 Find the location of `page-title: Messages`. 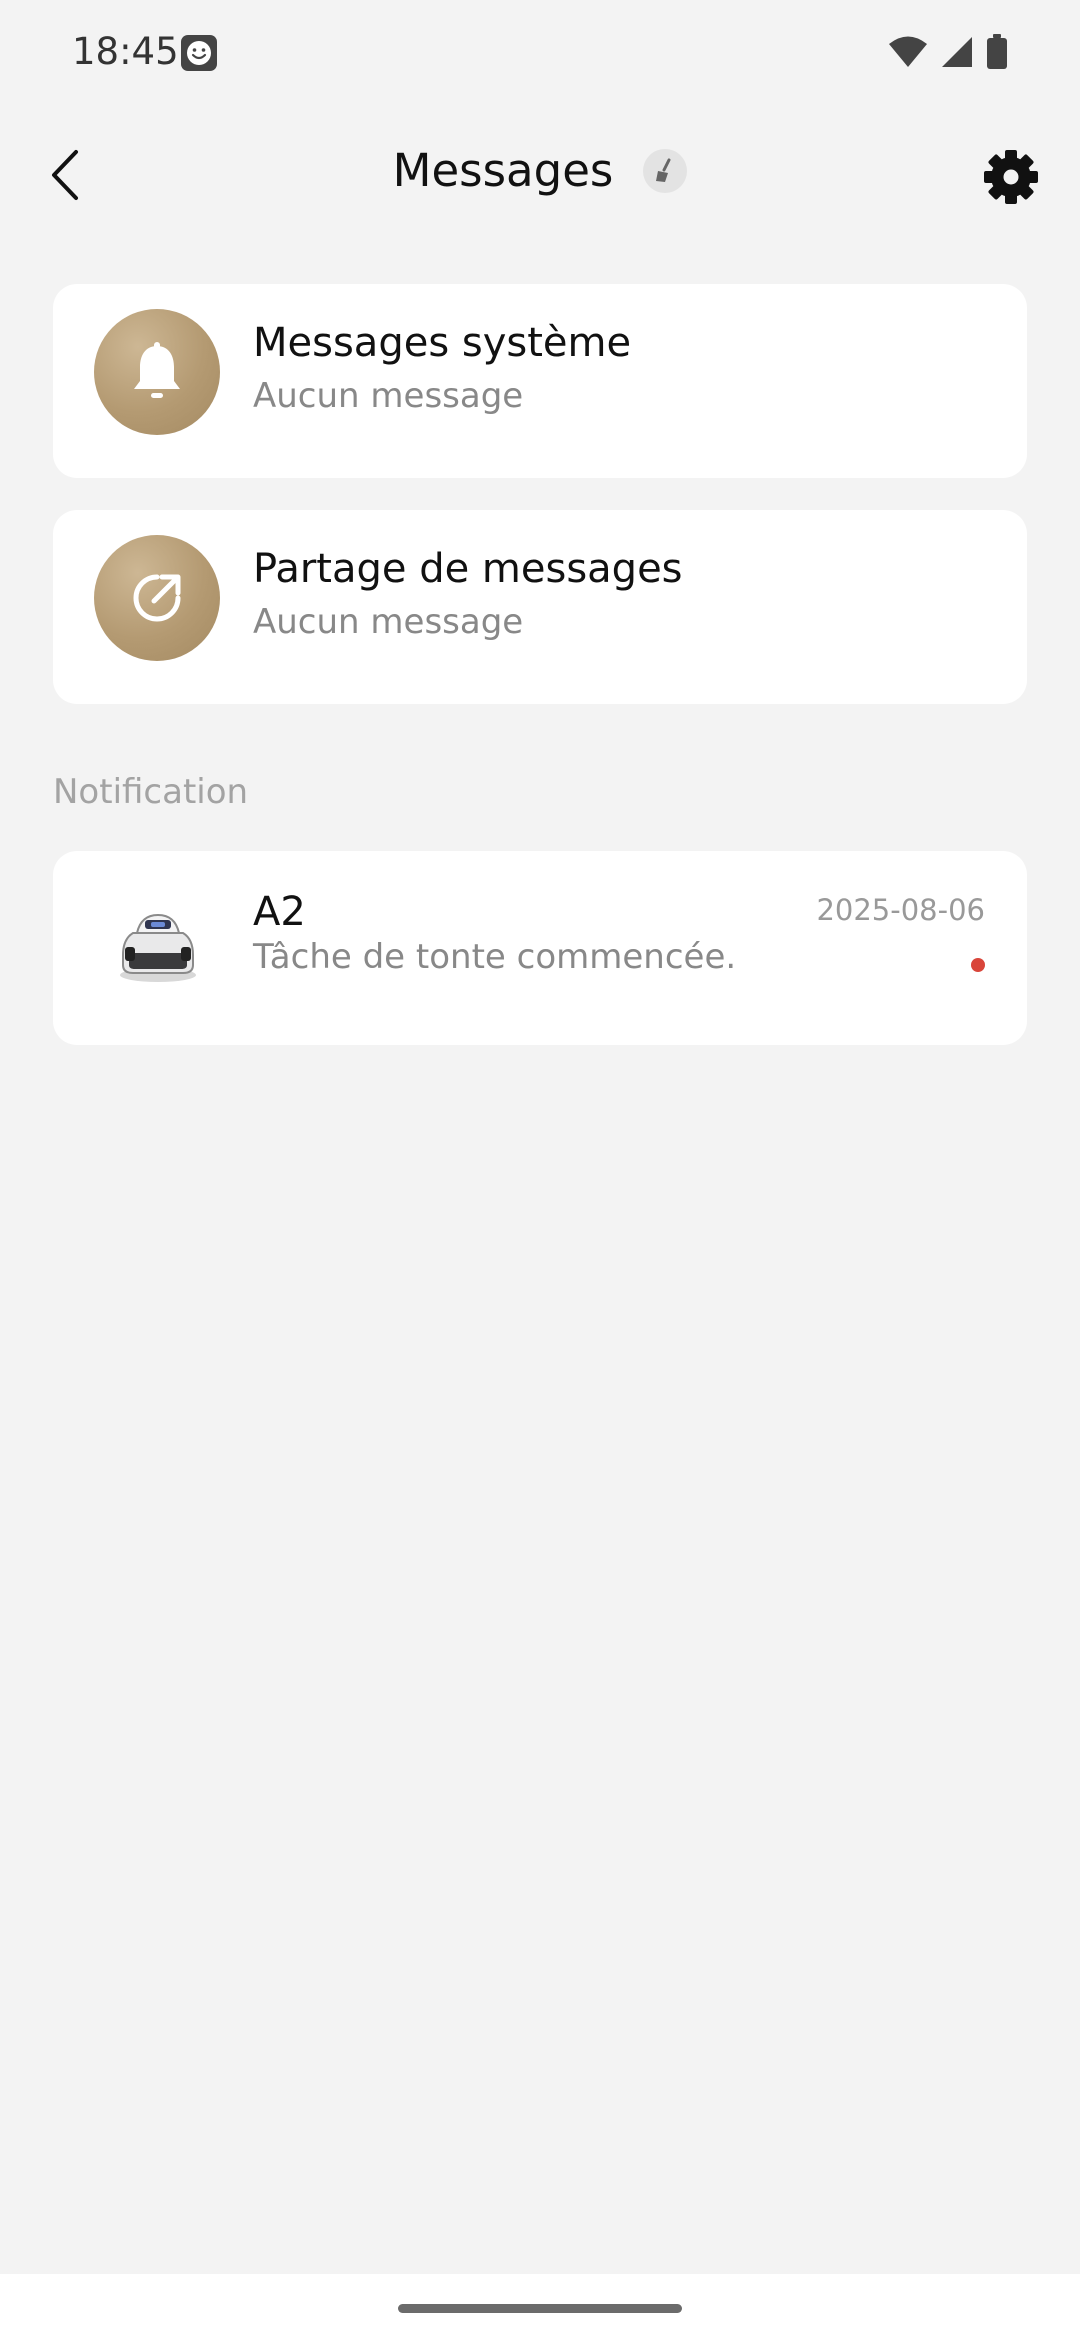

page-title: Messages is located at coordinates (503, 170).